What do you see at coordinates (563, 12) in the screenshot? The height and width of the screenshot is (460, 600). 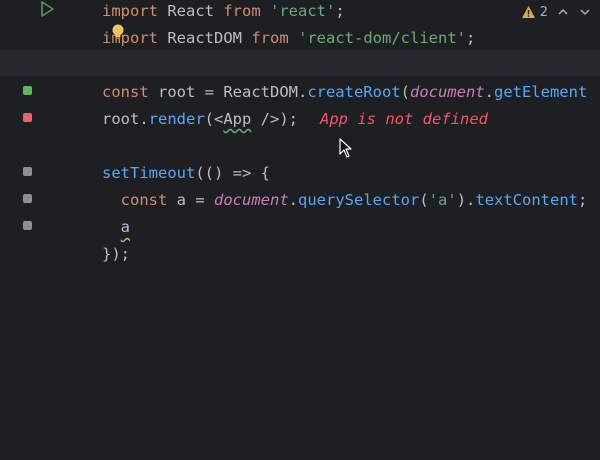 I see `chevron-up-icon` at bounding box center [563, 12].